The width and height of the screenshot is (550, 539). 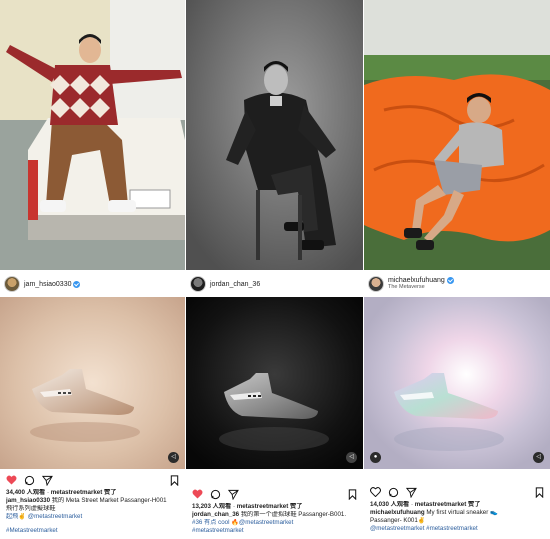 What do you see at coordinates (293, 514) in the screenshot?
I see `caption-text-line: 我的第一个虚拟球鞋 Passanger-B001.` at bounding box center [293, 514].